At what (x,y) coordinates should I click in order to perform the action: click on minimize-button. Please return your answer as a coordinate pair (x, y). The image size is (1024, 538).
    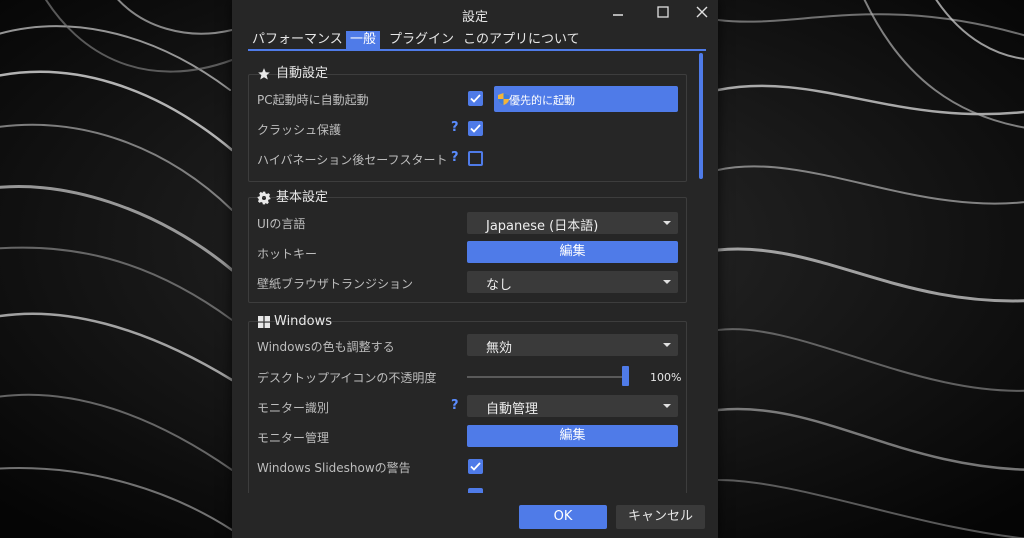
    Looking at the image, I should click on (618, 15).